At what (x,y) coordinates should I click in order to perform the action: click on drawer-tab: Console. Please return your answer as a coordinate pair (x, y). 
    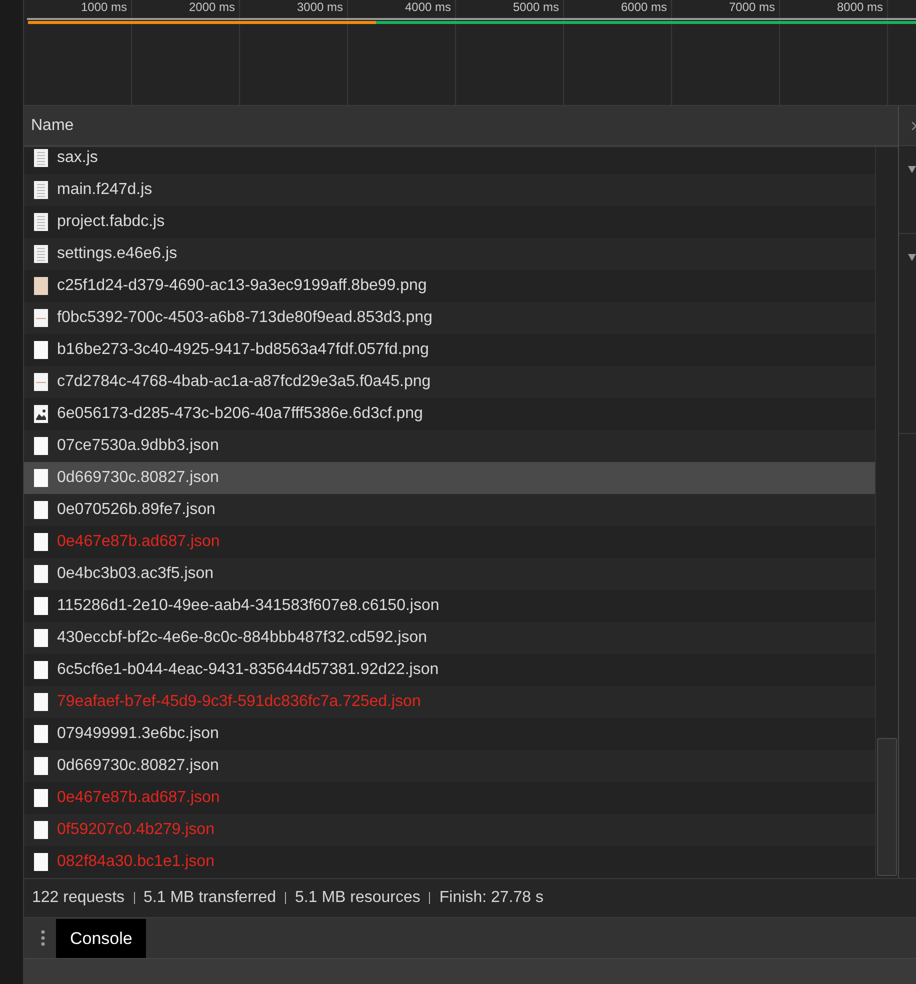
    Looking at the image, I should click on (101, 938).